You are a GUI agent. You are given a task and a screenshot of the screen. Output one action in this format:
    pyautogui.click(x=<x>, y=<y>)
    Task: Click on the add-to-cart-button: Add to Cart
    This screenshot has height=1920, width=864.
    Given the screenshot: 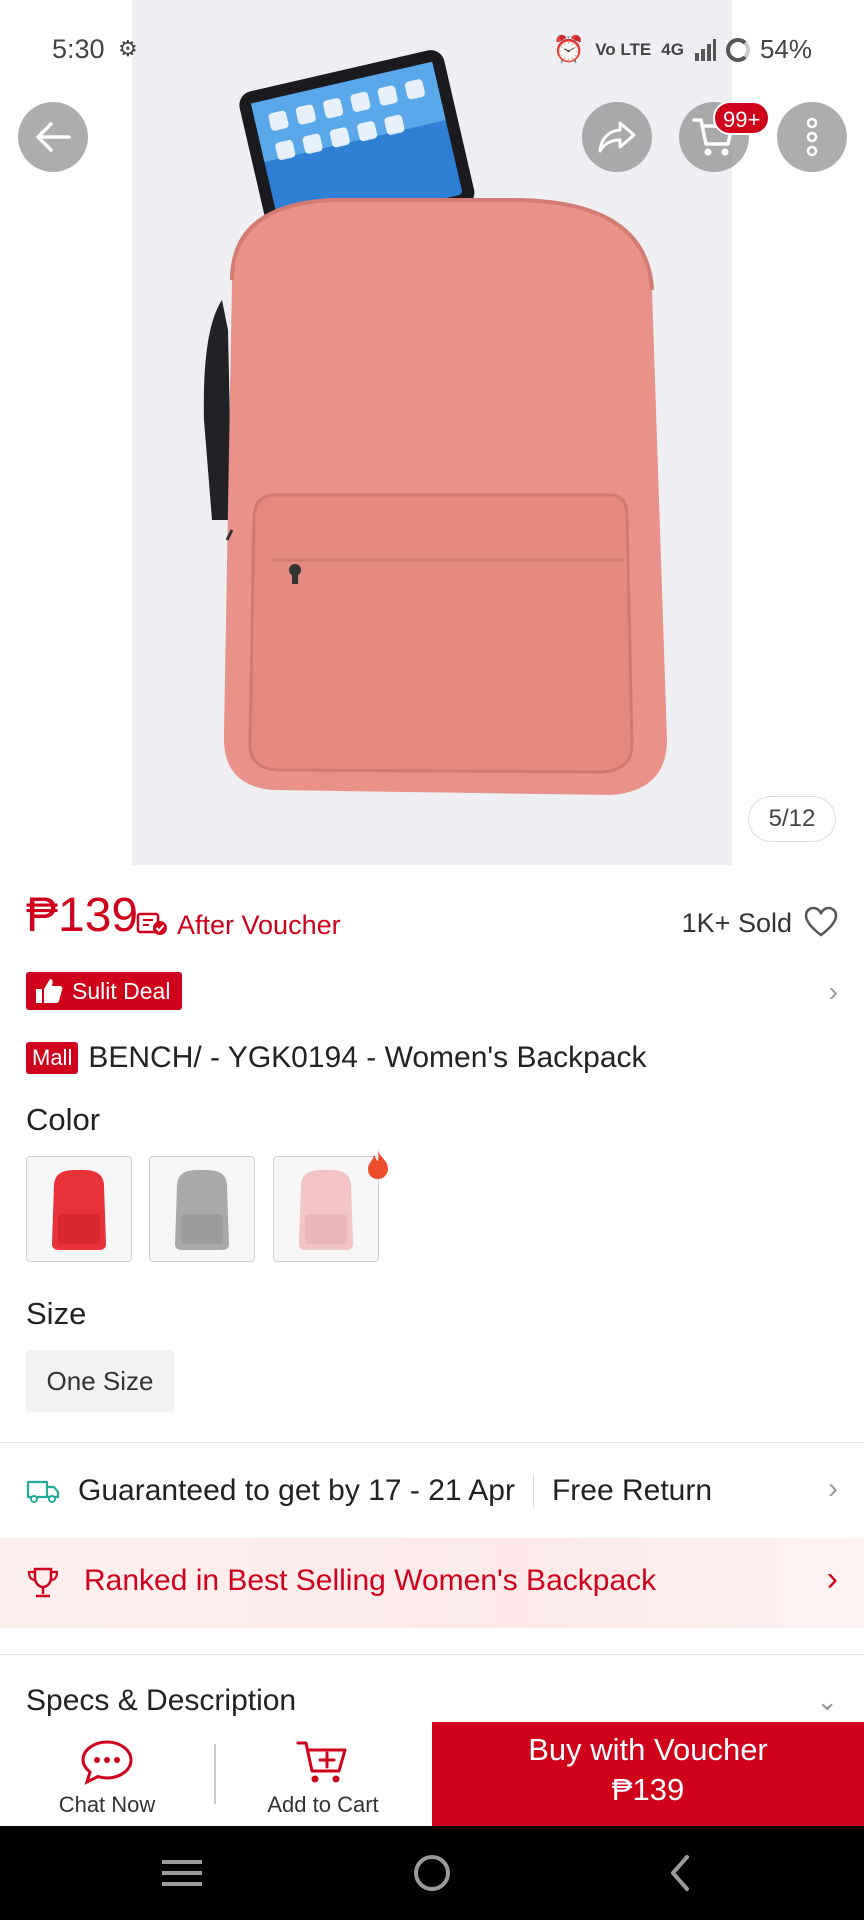 What is the action you would take?
    pyautogui.click(x=323, y=1774)
    